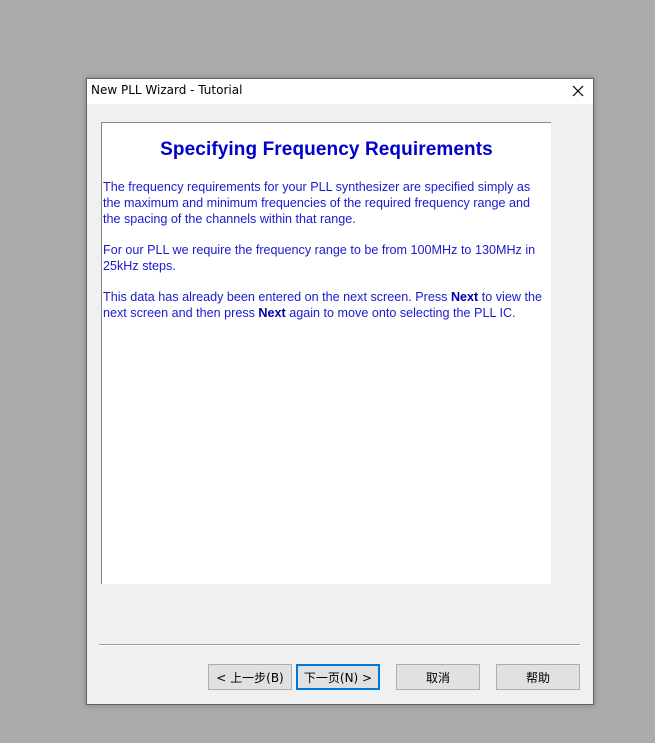 The image size is (655, 743). I want to click on title-bar: New PLL Wizard - Tutorial, so click(340, 91).